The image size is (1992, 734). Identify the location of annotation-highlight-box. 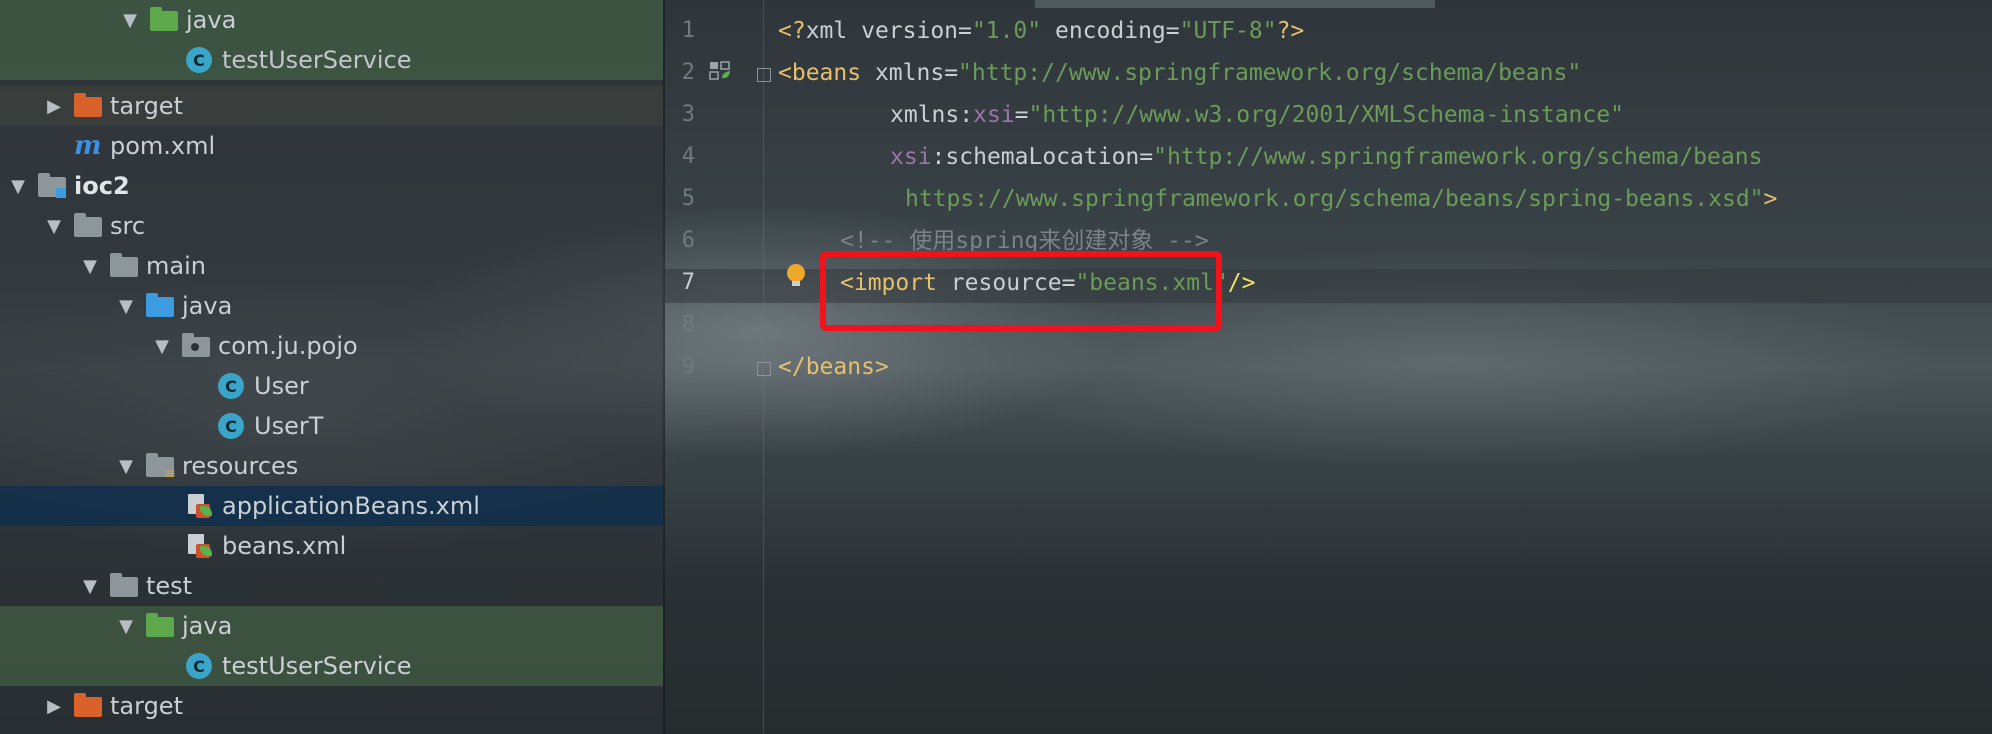
(1021, 291).